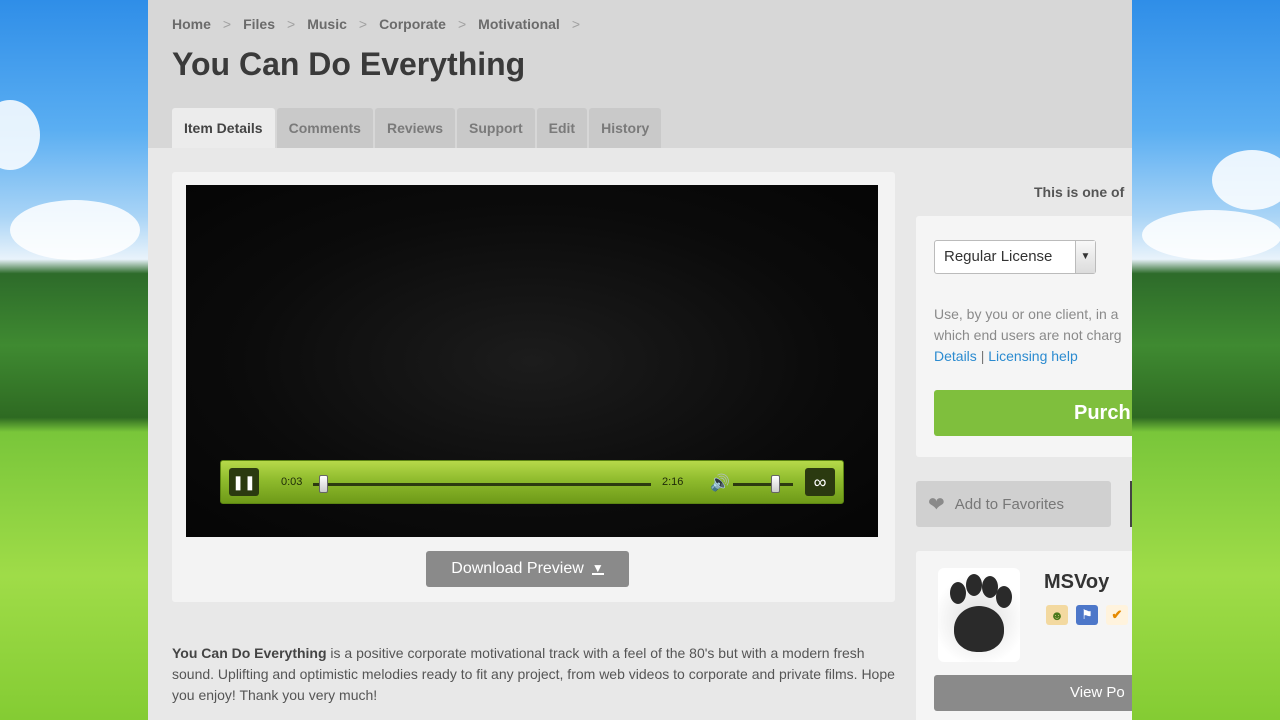  Describe the element at coordinates (1033, 693) in the screenshot. I see `view-portfolio-button: View Po` at that location.